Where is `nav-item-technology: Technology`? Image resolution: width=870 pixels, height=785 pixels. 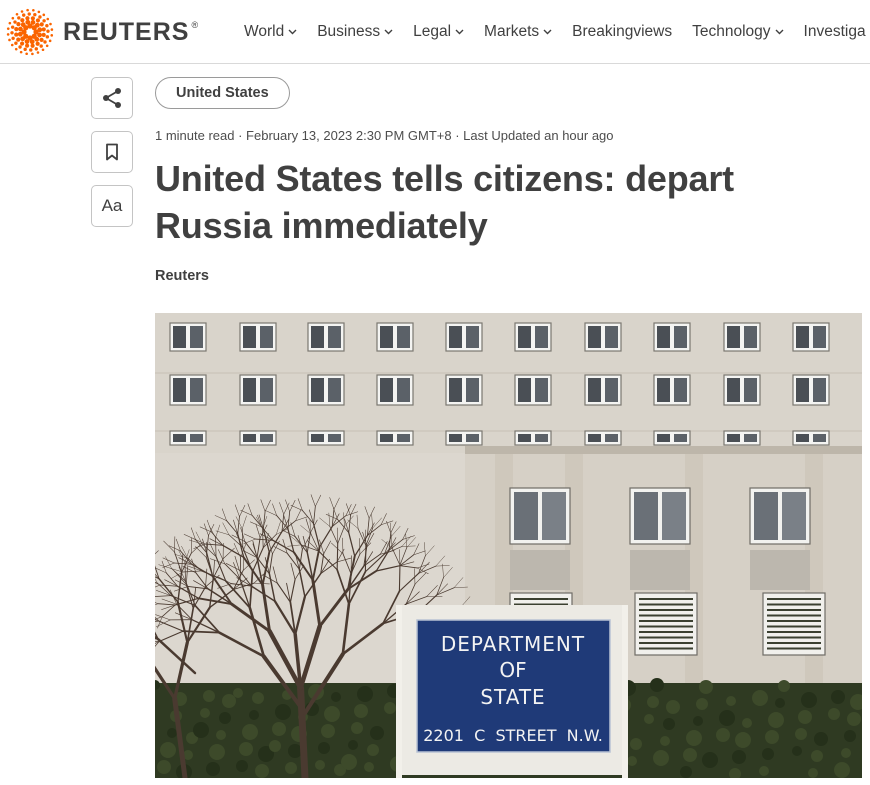 nav-item-technology: Technology is located at coordinates (738, 32).